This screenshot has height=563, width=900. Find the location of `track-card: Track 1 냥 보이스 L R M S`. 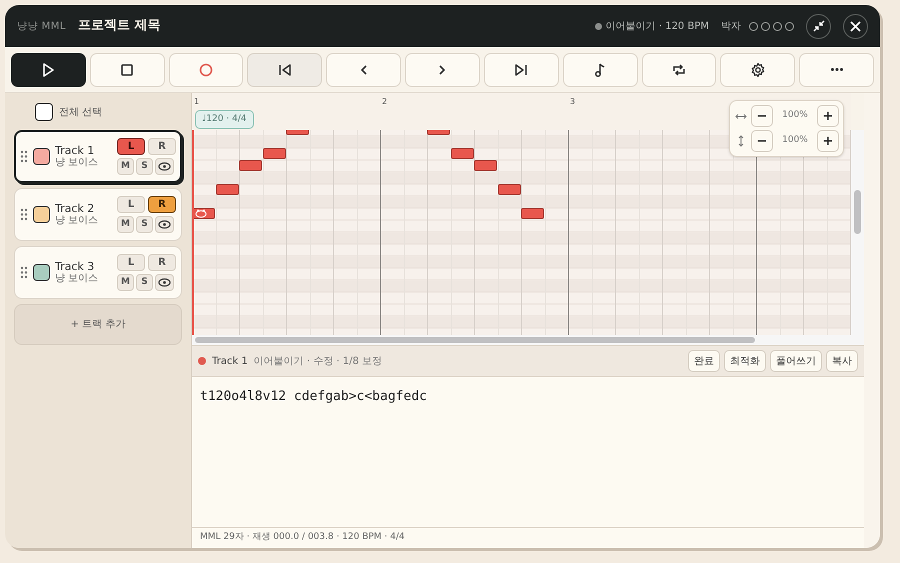

track-card: Track 1 냥 보이스 L R M S is located at coordinates (98, 156).